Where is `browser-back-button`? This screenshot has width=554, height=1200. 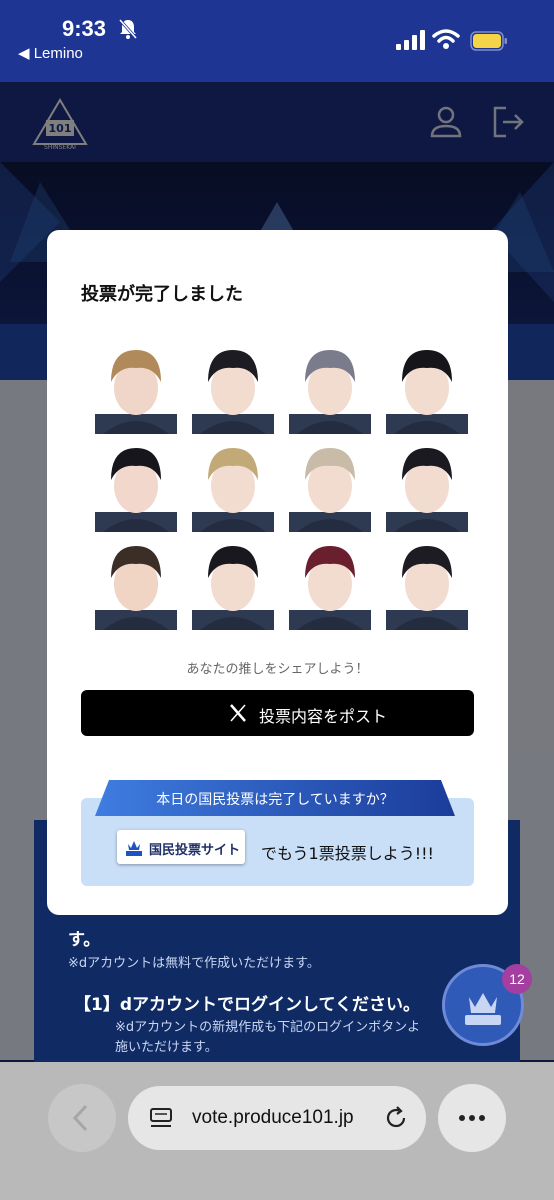 browser-back-button is located at coordinates (82, 1118).